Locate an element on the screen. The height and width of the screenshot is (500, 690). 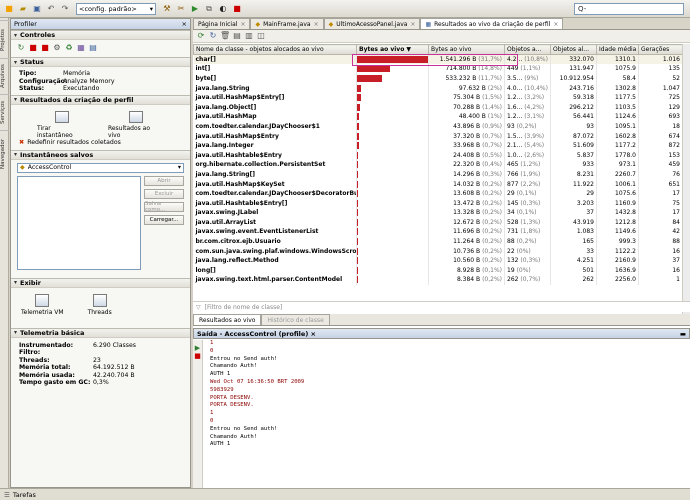
redo-icon: ↷ is located at coordinates (65, 9).